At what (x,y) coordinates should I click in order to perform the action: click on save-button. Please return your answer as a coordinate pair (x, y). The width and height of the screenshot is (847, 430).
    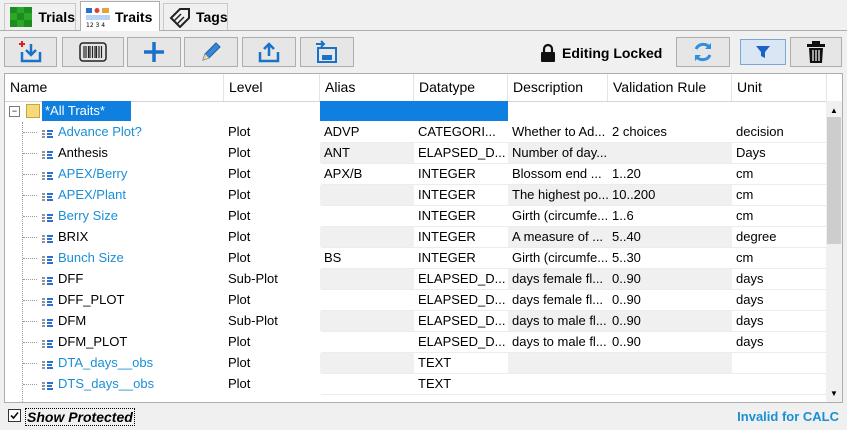
    Looking at the image, I should click on (327, 52).